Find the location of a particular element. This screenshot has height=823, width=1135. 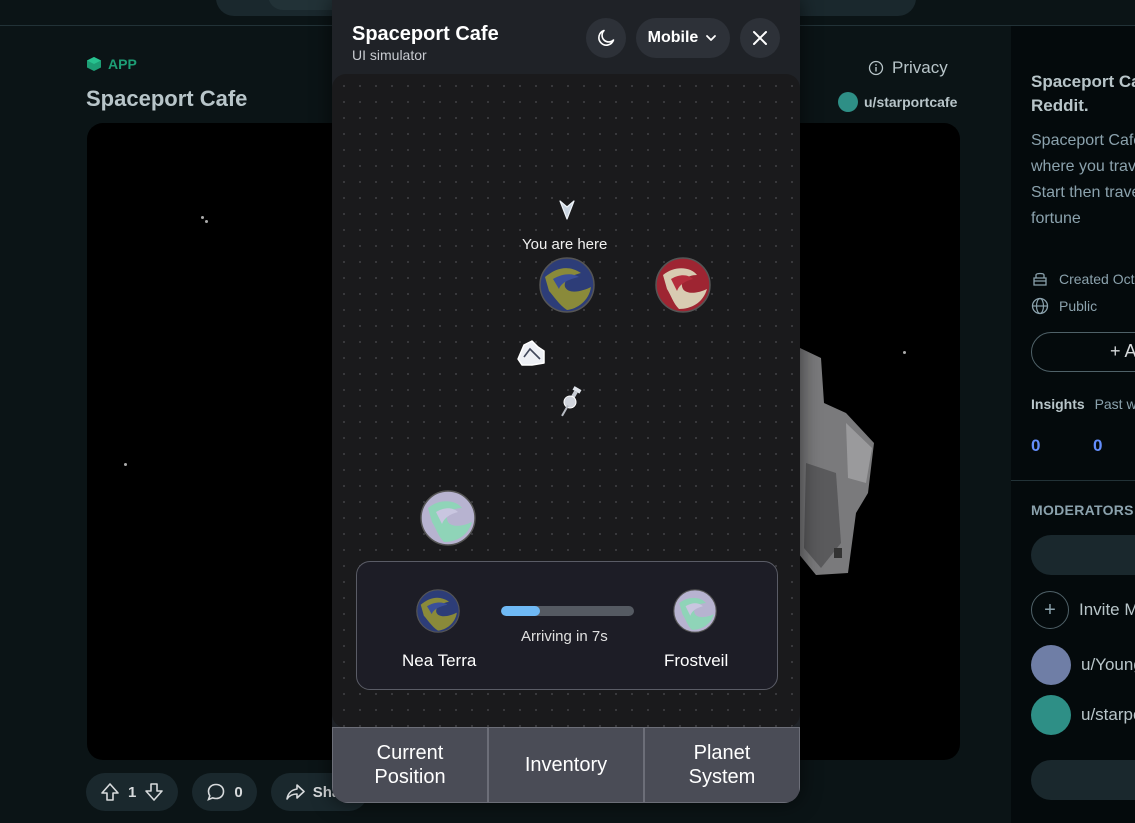

plus-icon: + is located at coordinates (1050, 610).